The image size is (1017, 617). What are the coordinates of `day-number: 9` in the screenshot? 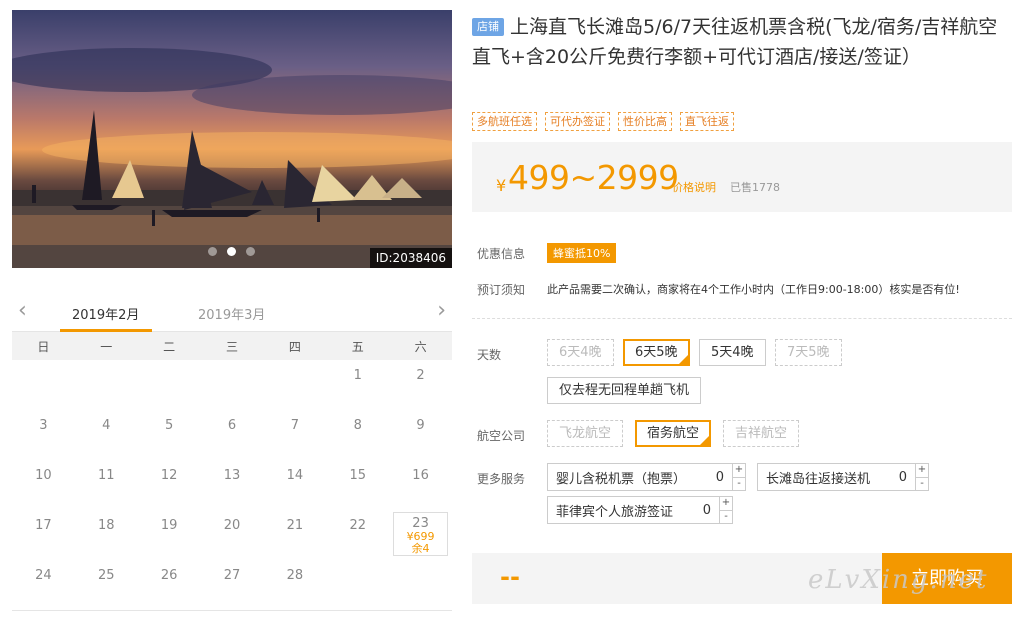 It's located at (420, 425).